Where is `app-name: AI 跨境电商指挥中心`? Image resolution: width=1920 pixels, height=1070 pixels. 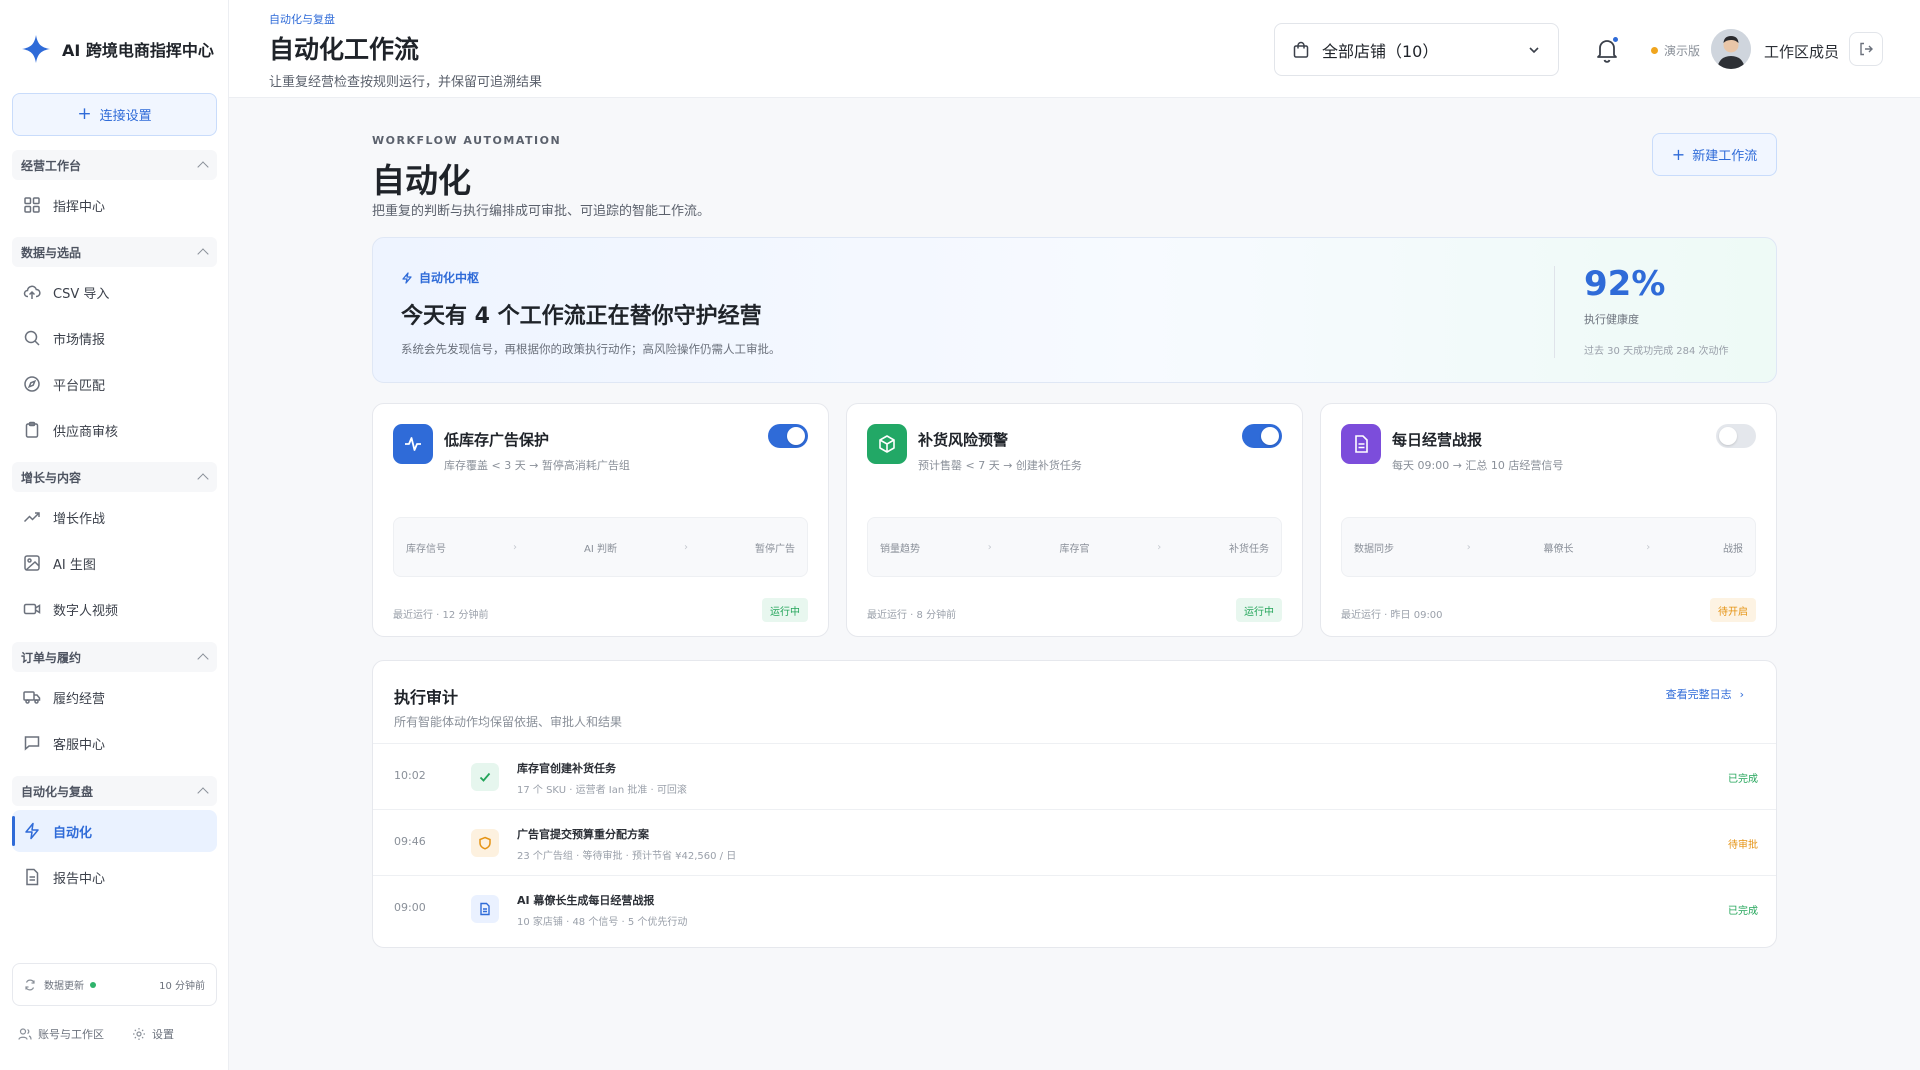 app-name: AI 跨境电商指挥中心 is located at coordinates (138, 50).